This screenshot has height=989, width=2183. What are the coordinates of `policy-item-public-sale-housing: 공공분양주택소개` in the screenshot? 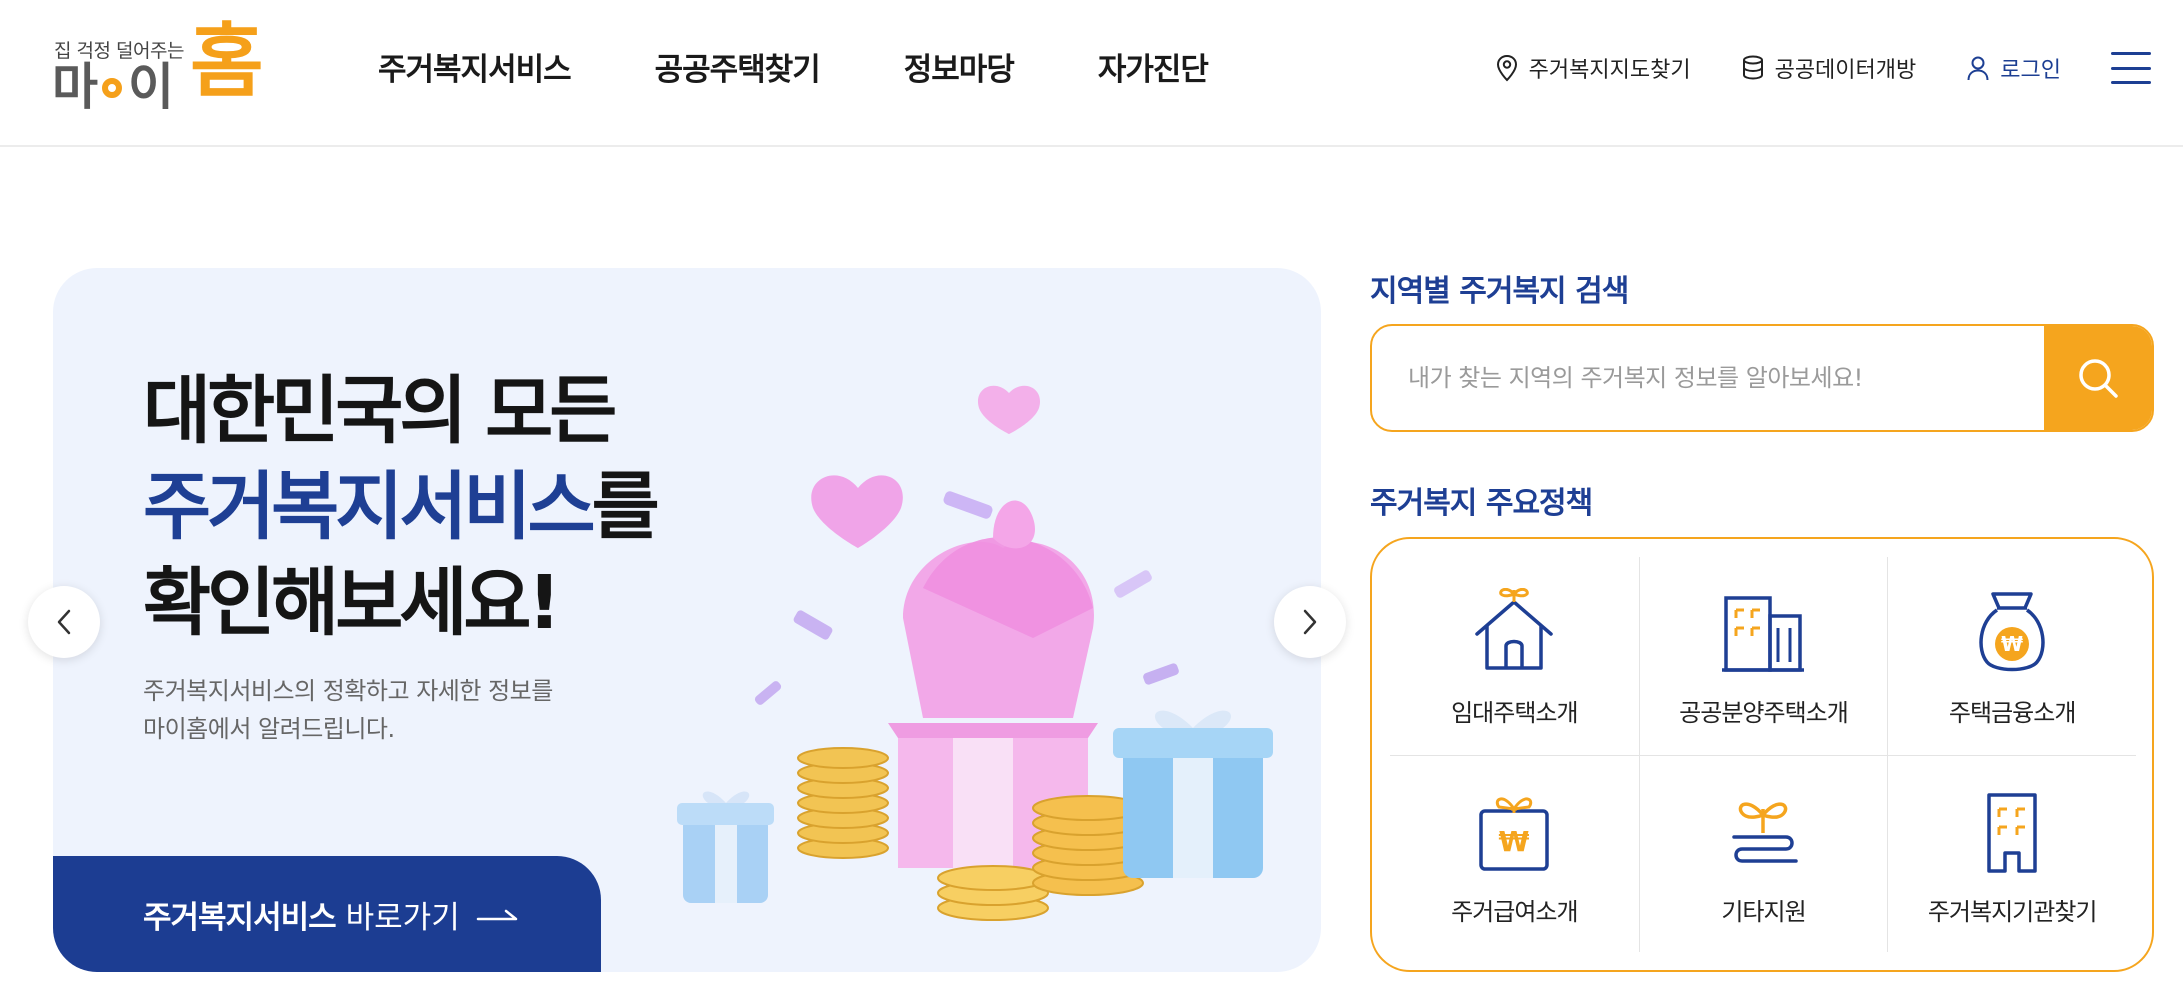 It's located at (1763, 656).